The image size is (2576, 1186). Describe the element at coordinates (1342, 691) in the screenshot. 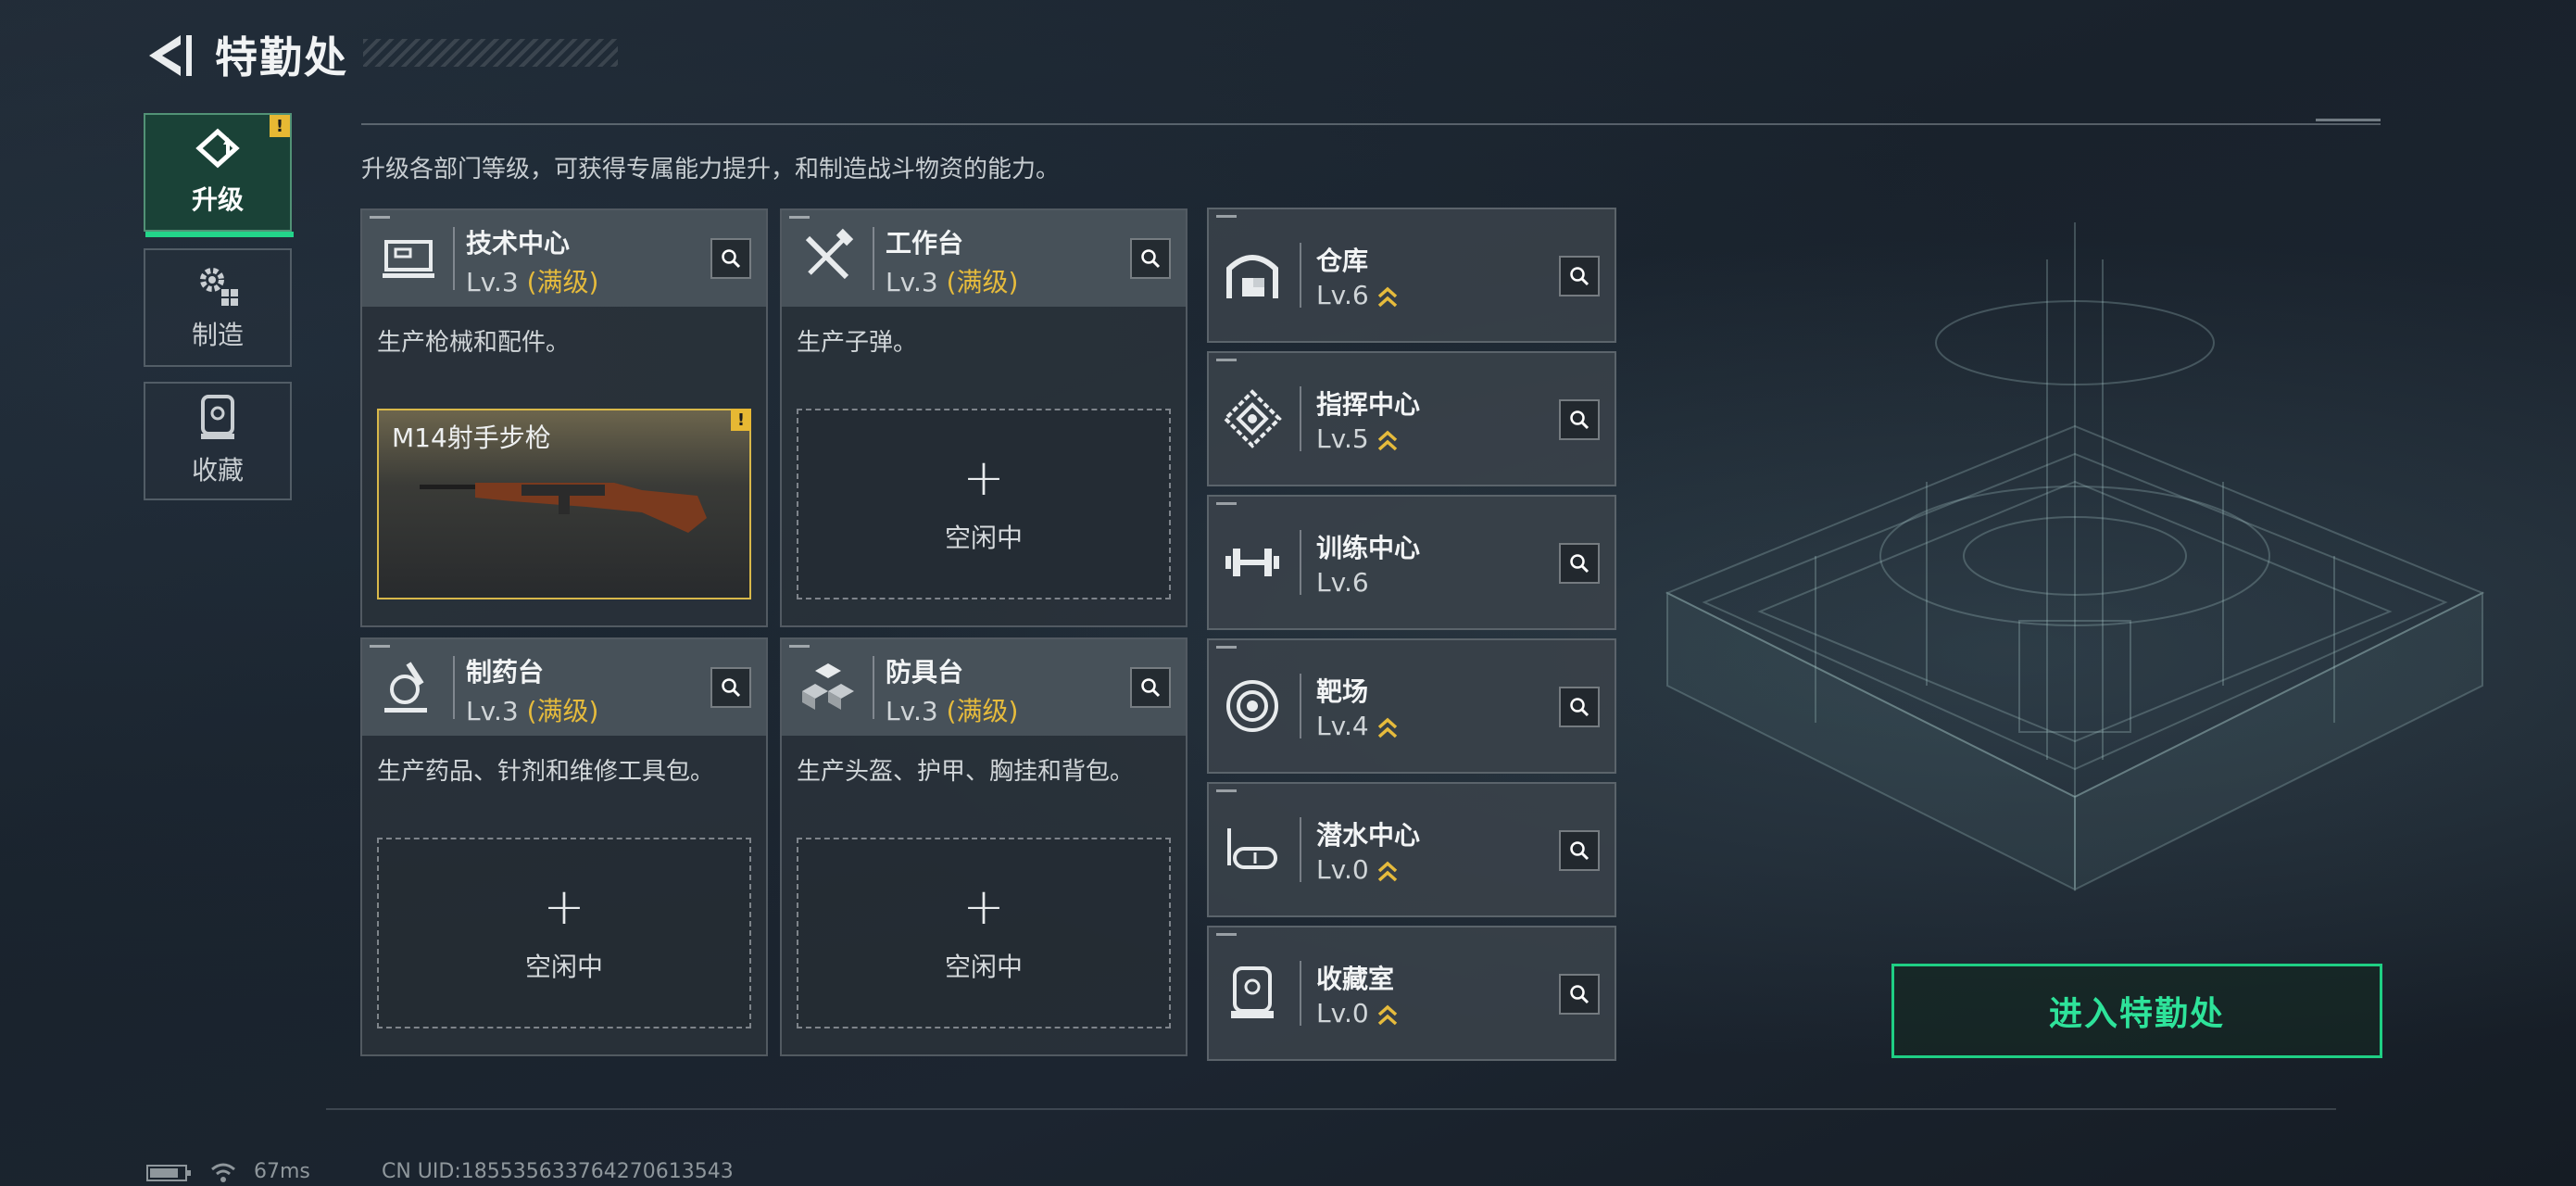

I see `facility-name: 靶场` at that location.